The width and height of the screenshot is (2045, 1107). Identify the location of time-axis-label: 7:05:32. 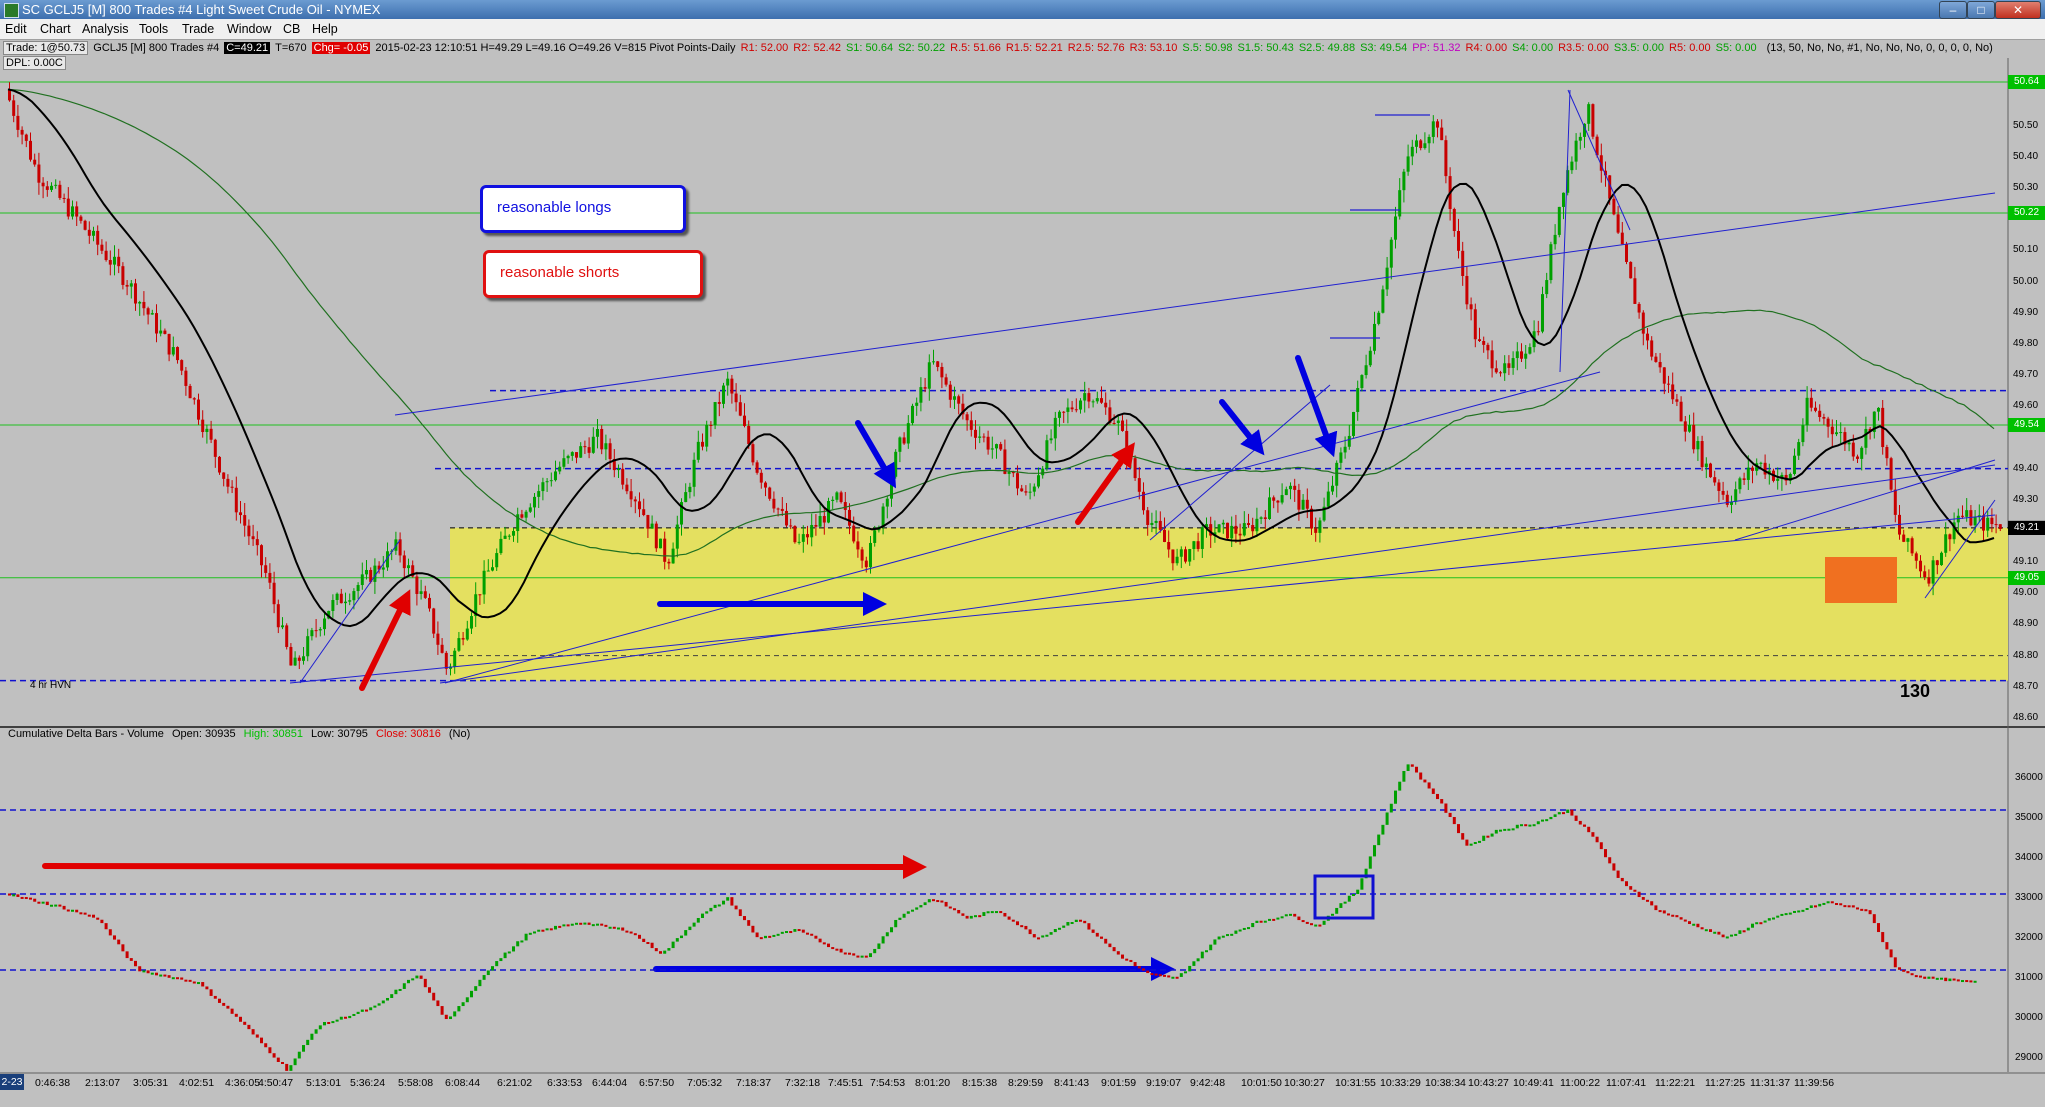
(705, 1083).